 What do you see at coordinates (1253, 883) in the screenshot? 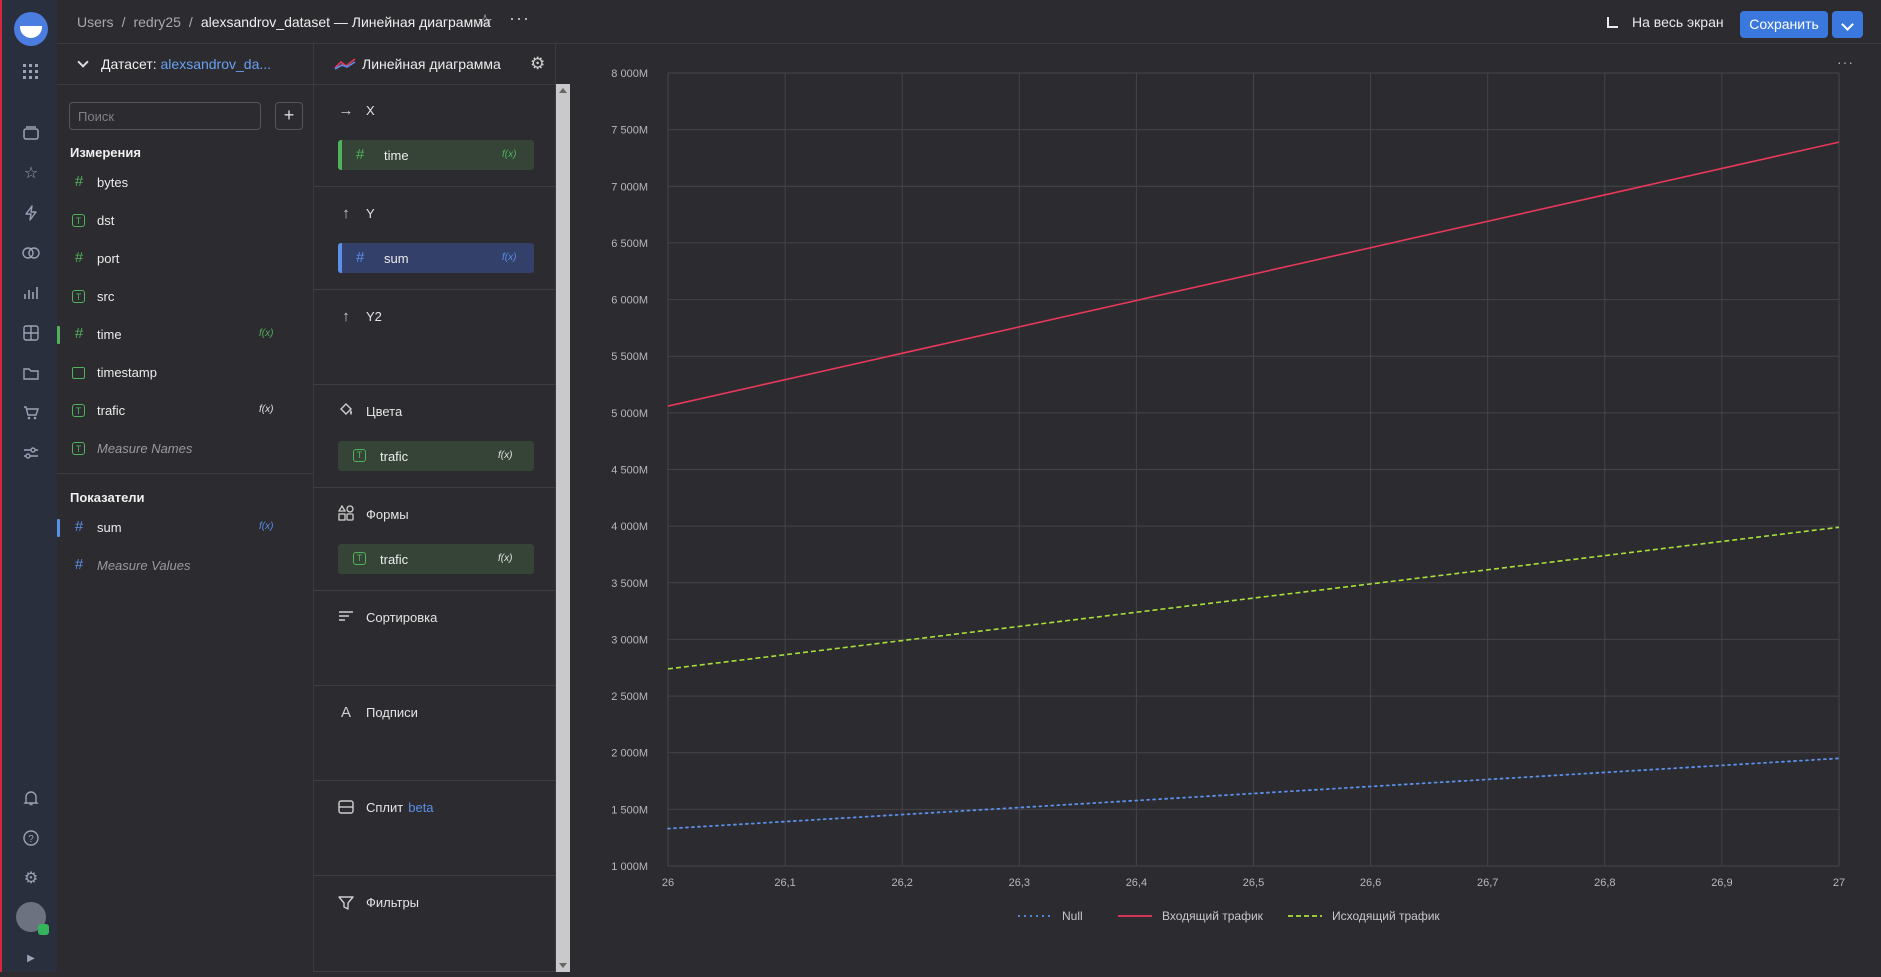
I see `x-tick-label: 26,5` at bounding box center [1253, 883].